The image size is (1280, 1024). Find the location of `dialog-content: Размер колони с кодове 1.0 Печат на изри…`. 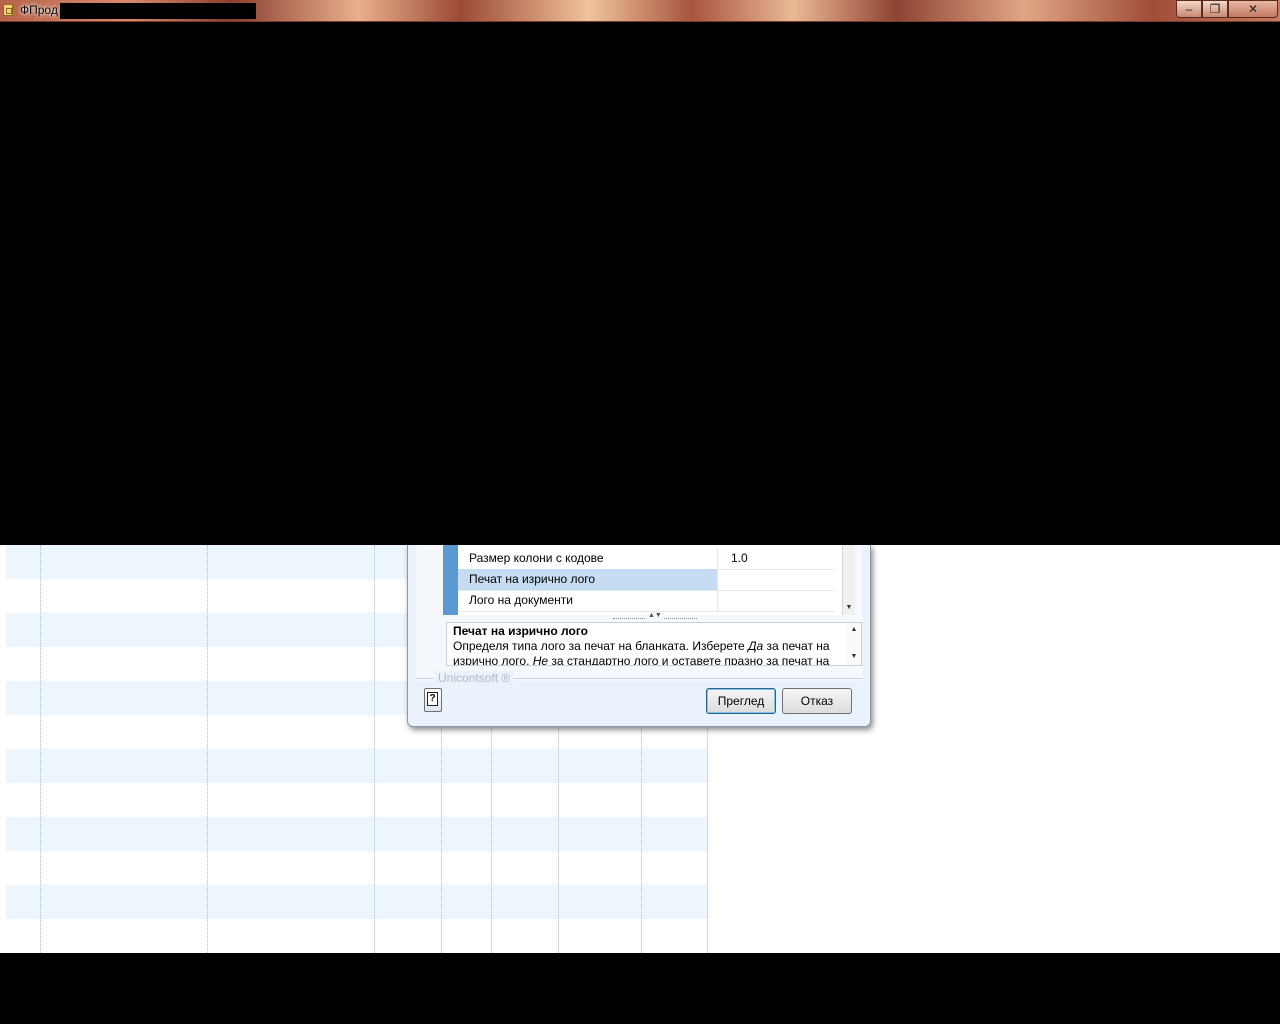

dialog-content: Размер колони с кодове 1.0 Печат на изри… is located at coordinates (639, 613).